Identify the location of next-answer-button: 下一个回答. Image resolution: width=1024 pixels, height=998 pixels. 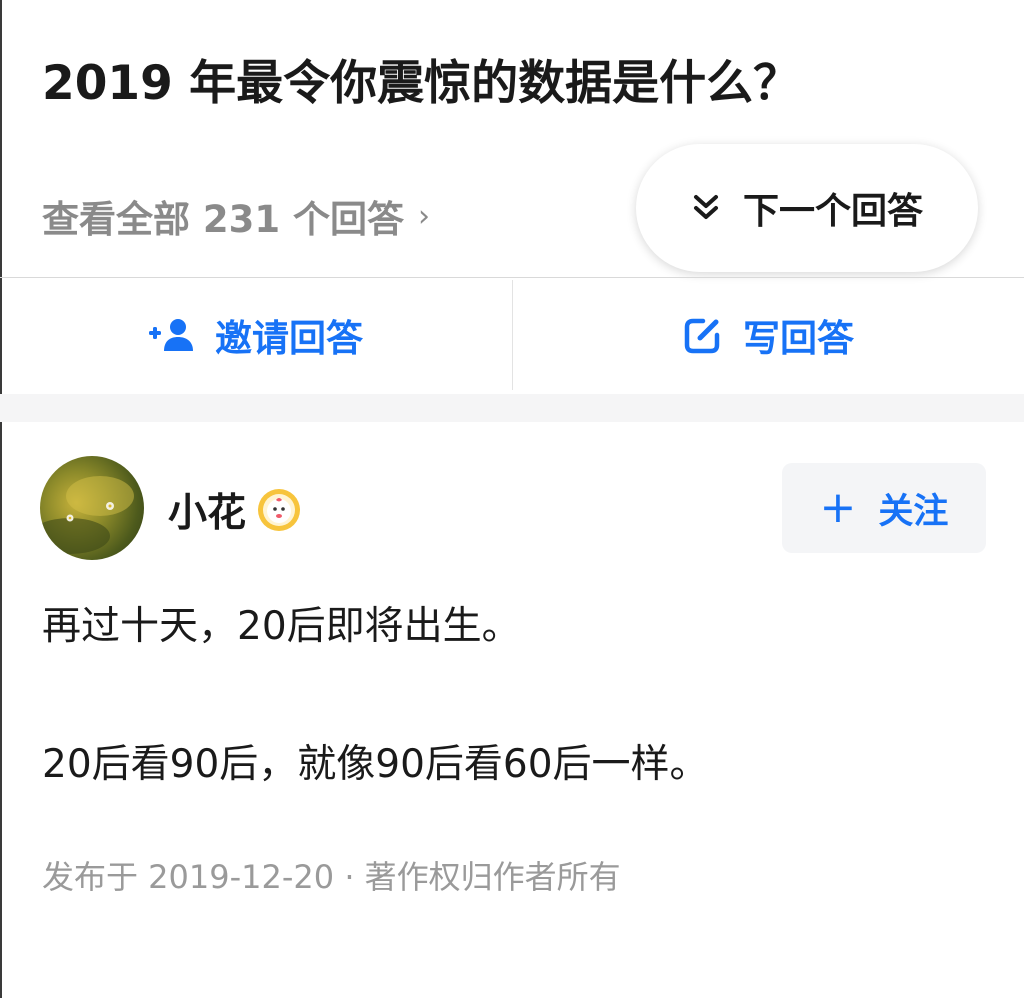
(807, 208).